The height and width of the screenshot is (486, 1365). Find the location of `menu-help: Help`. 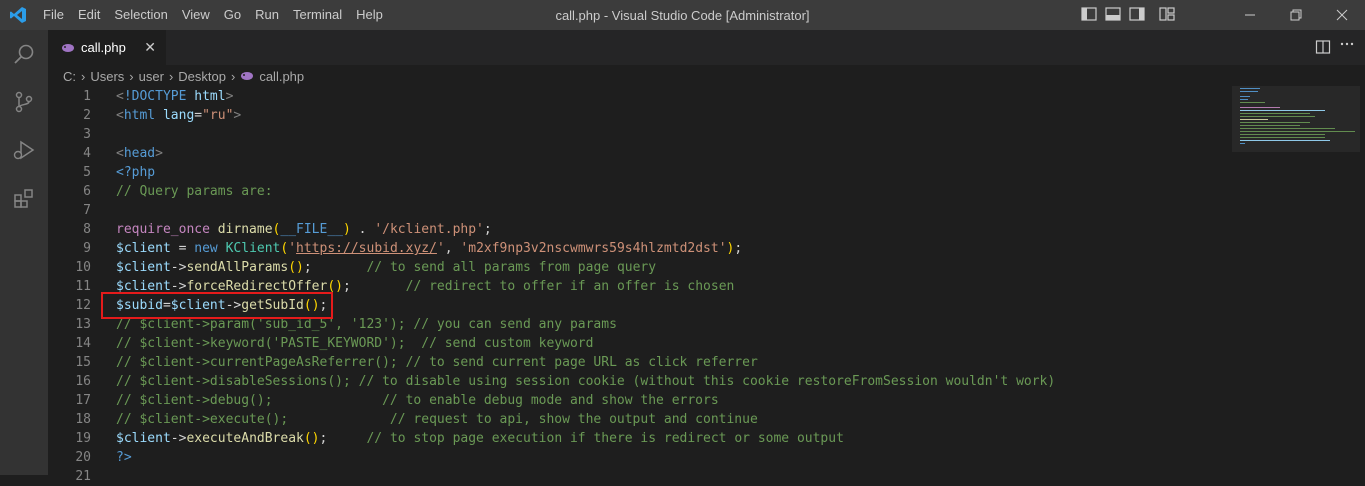

menu-help: Help is located at coordinates (369, 15).